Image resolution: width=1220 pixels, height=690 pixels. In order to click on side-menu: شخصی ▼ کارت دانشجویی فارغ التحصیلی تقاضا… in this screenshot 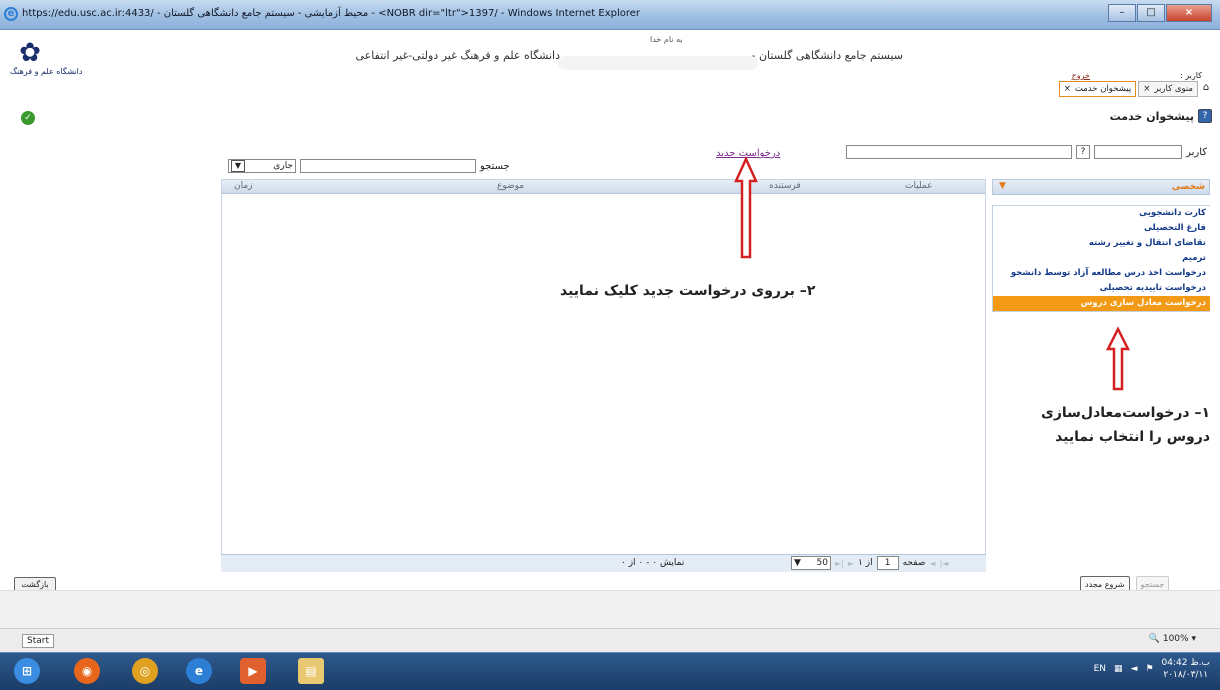, I will do `click(1101, 254)`.